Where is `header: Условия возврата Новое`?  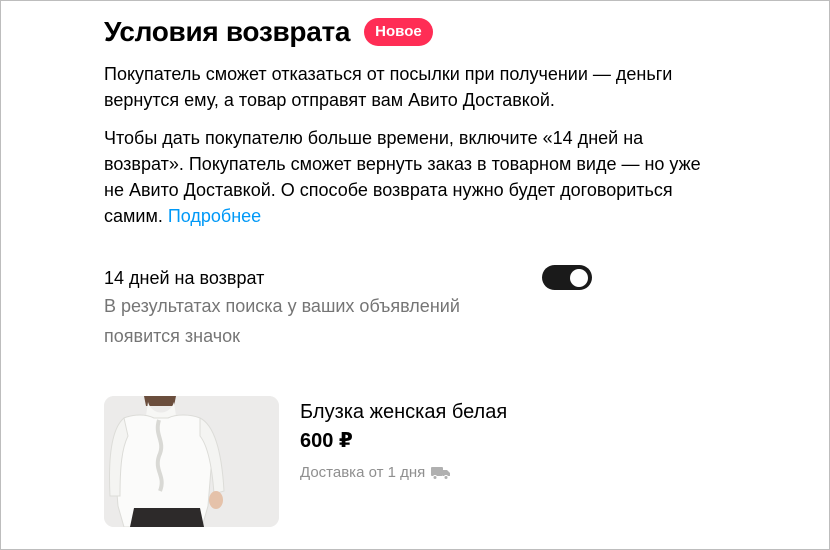
header: Условия возврата Новое is located at coordinates (268, 32).